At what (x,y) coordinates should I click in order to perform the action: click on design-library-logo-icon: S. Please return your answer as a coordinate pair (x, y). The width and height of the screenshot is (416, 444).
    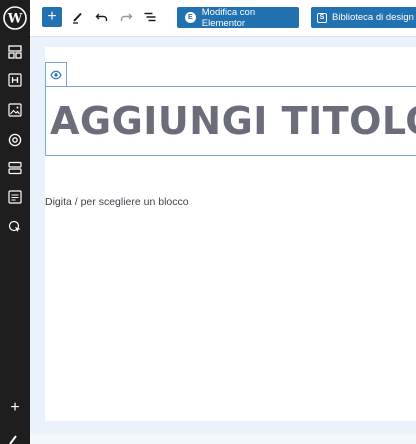
    Looking at the image, I should click on (322, 17).